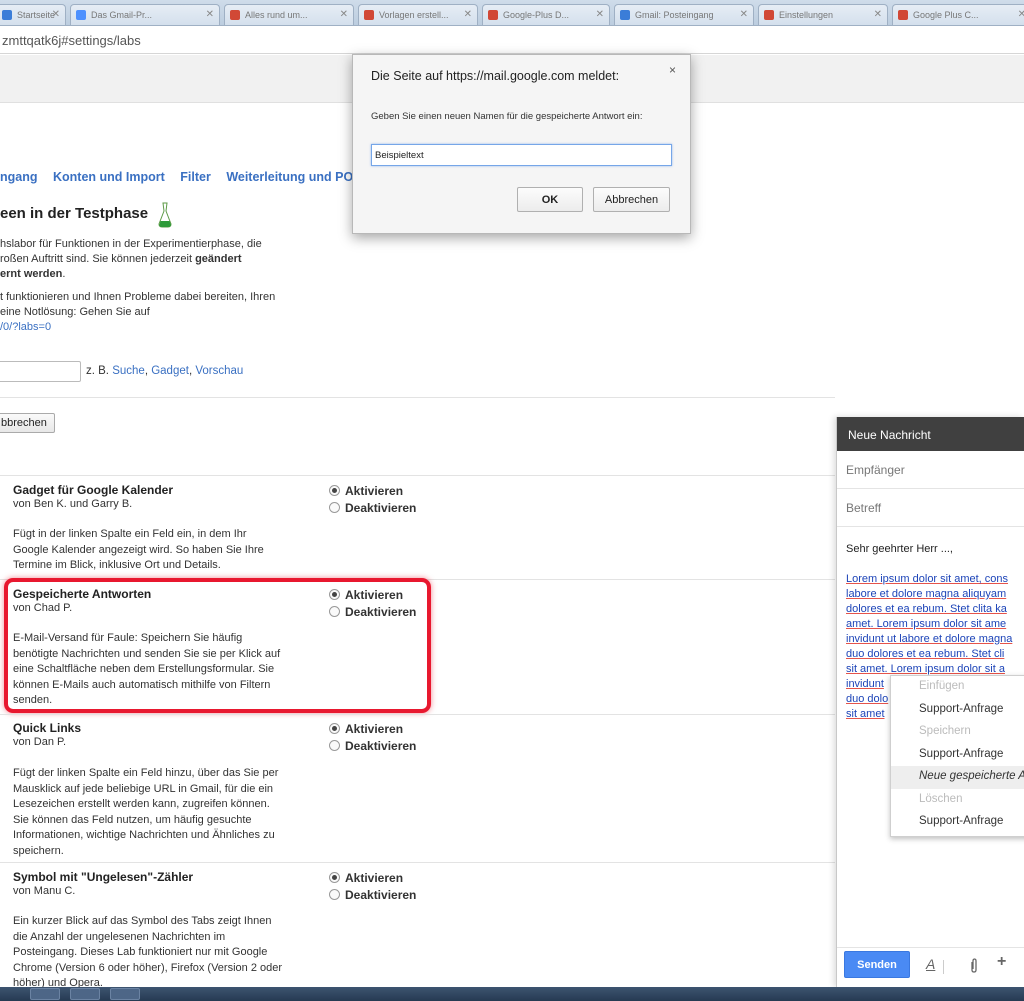 This screenshot has height=1001, width=1024. Describe the element at coordinates (930, 470) in the screenshot. I see `recipient-field: Empfänger` at that location.